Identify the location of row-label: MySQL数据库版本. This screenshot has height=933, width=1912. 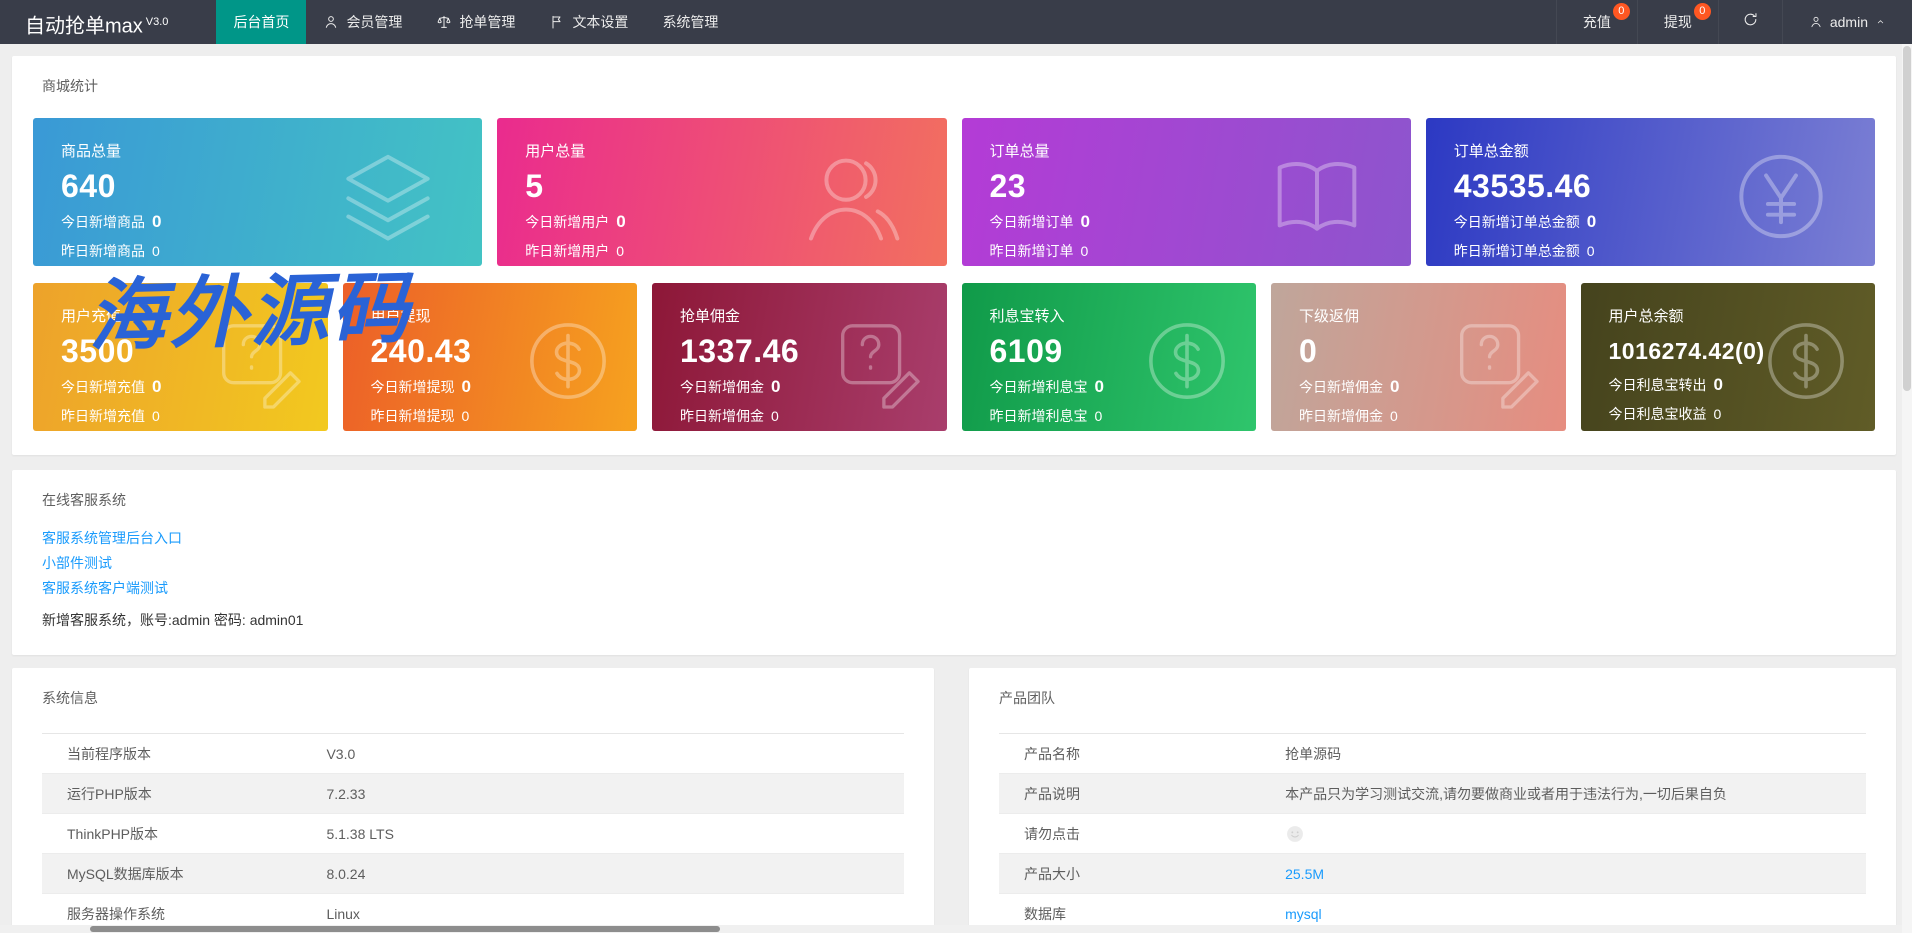
(184, 873).